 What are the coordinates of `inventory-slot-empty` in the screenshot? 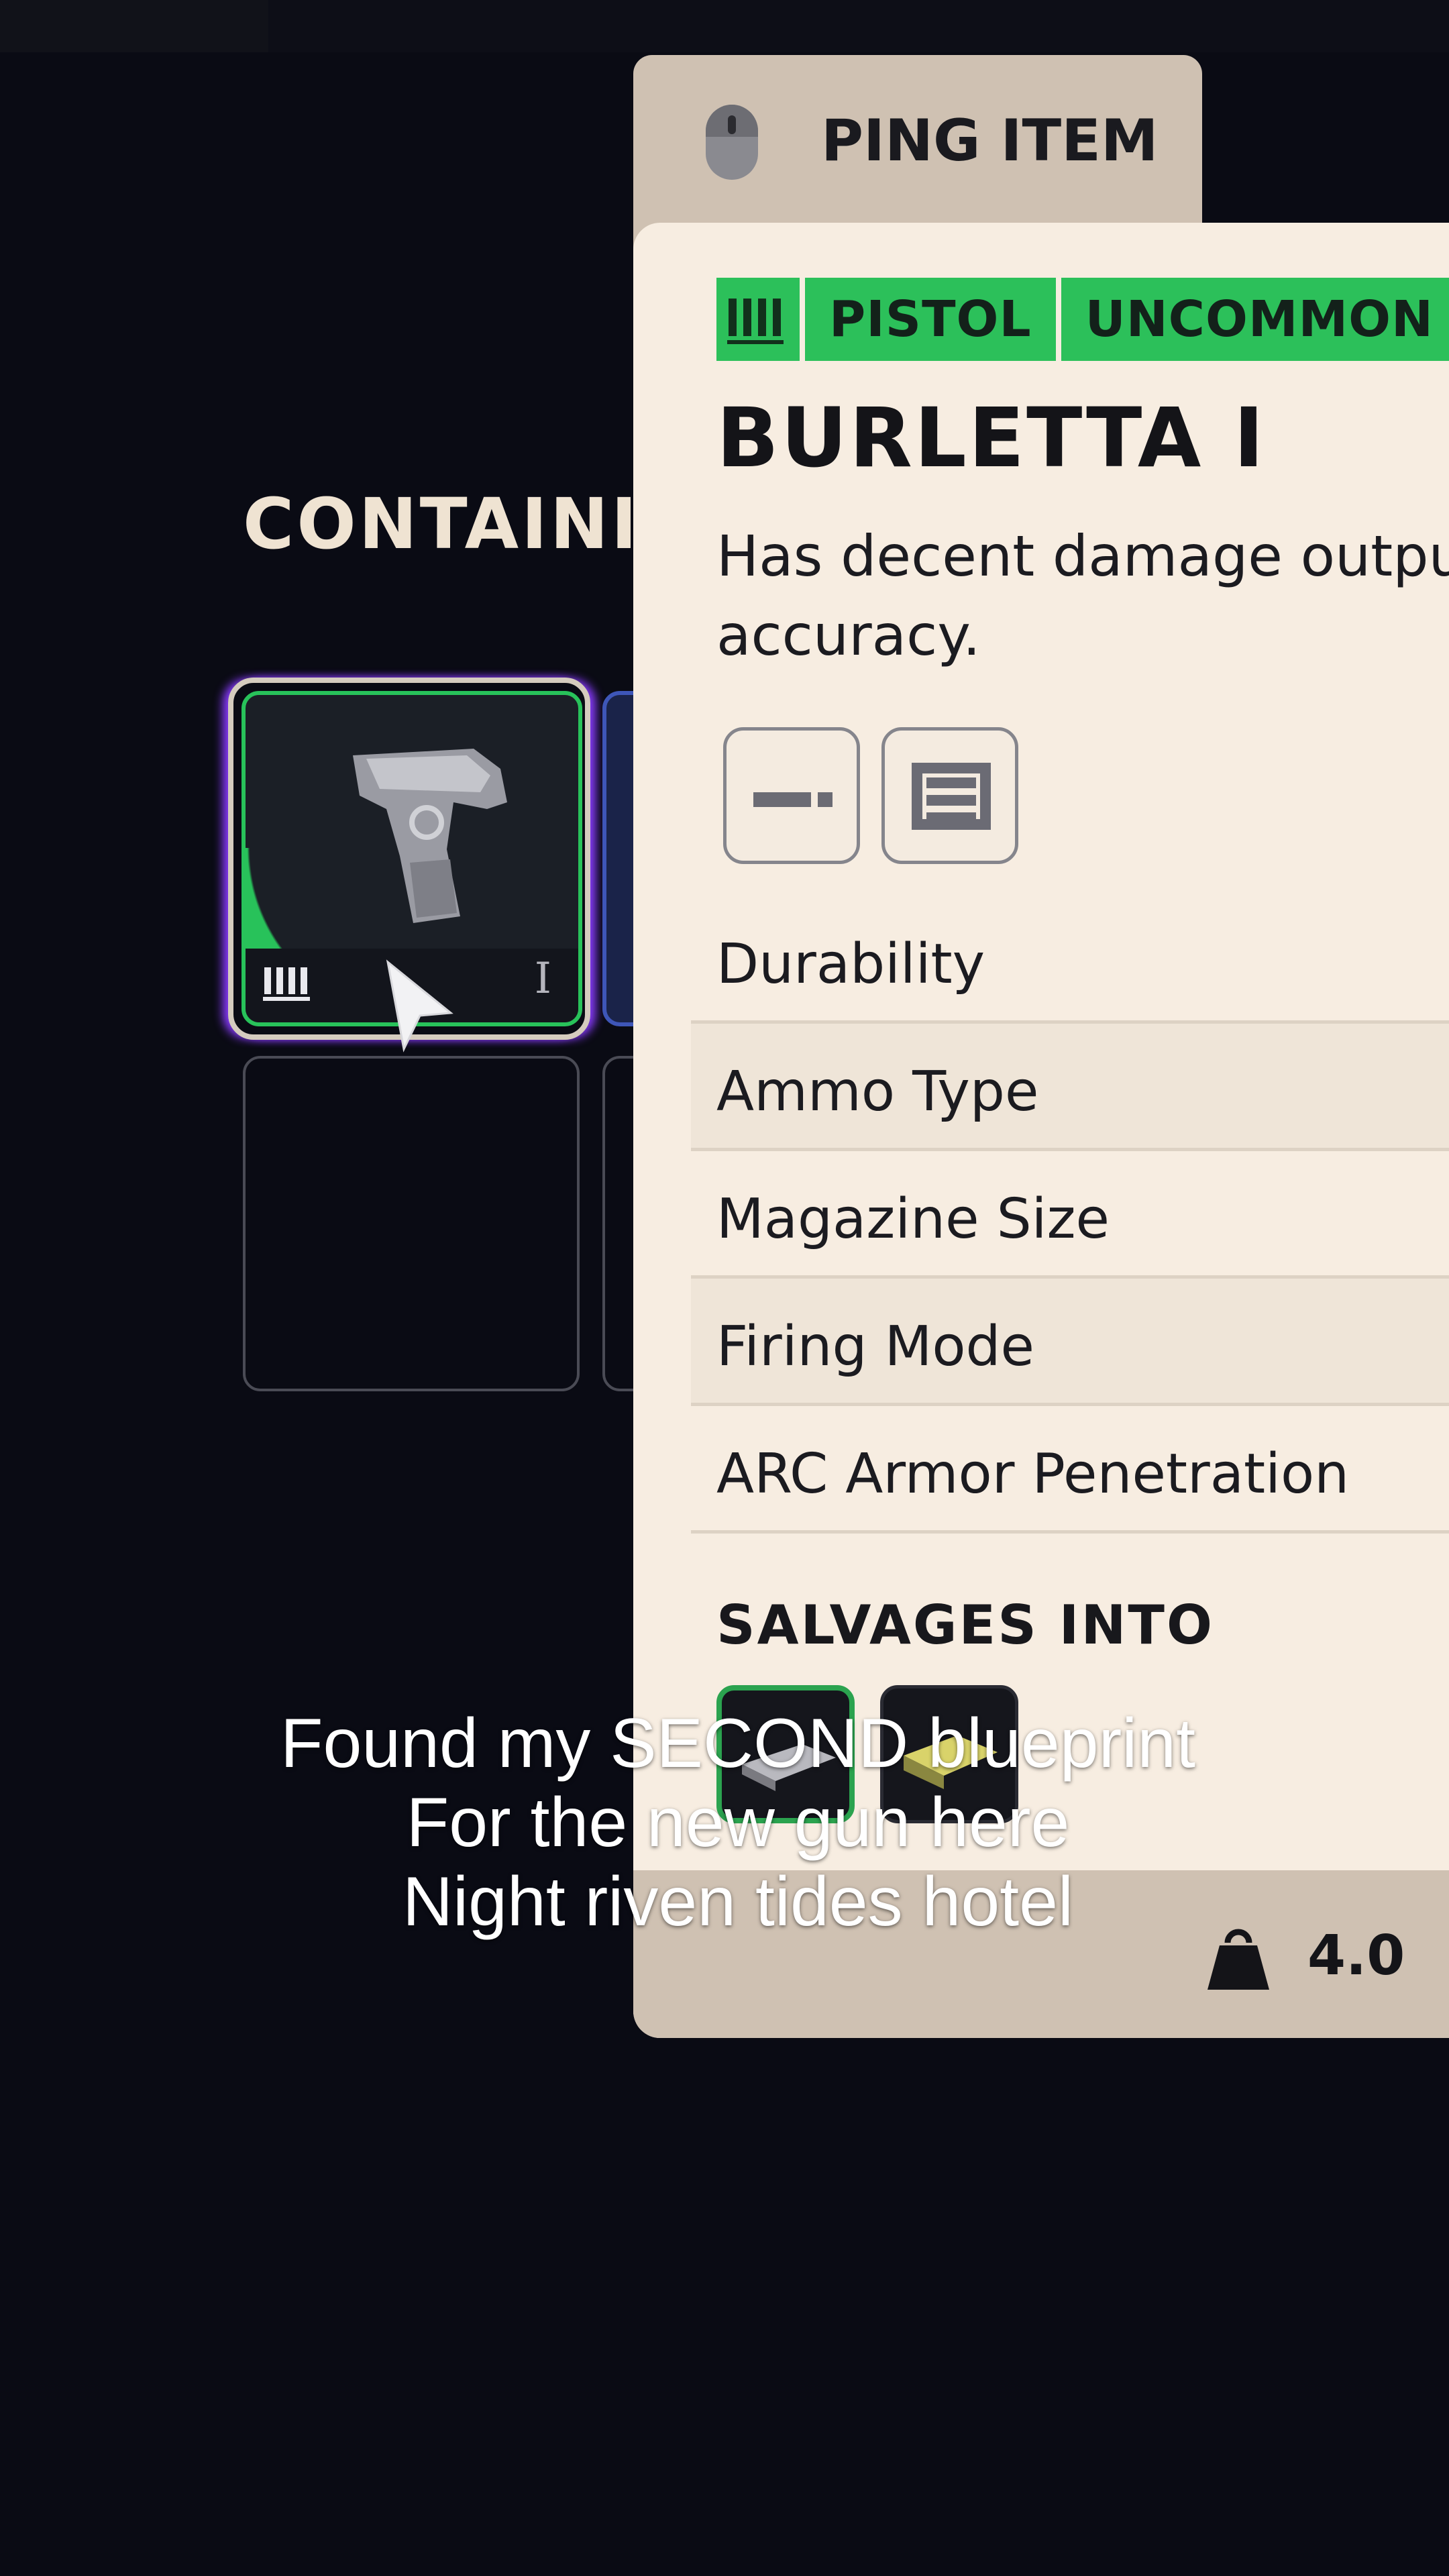 It's located at (411, 1223).